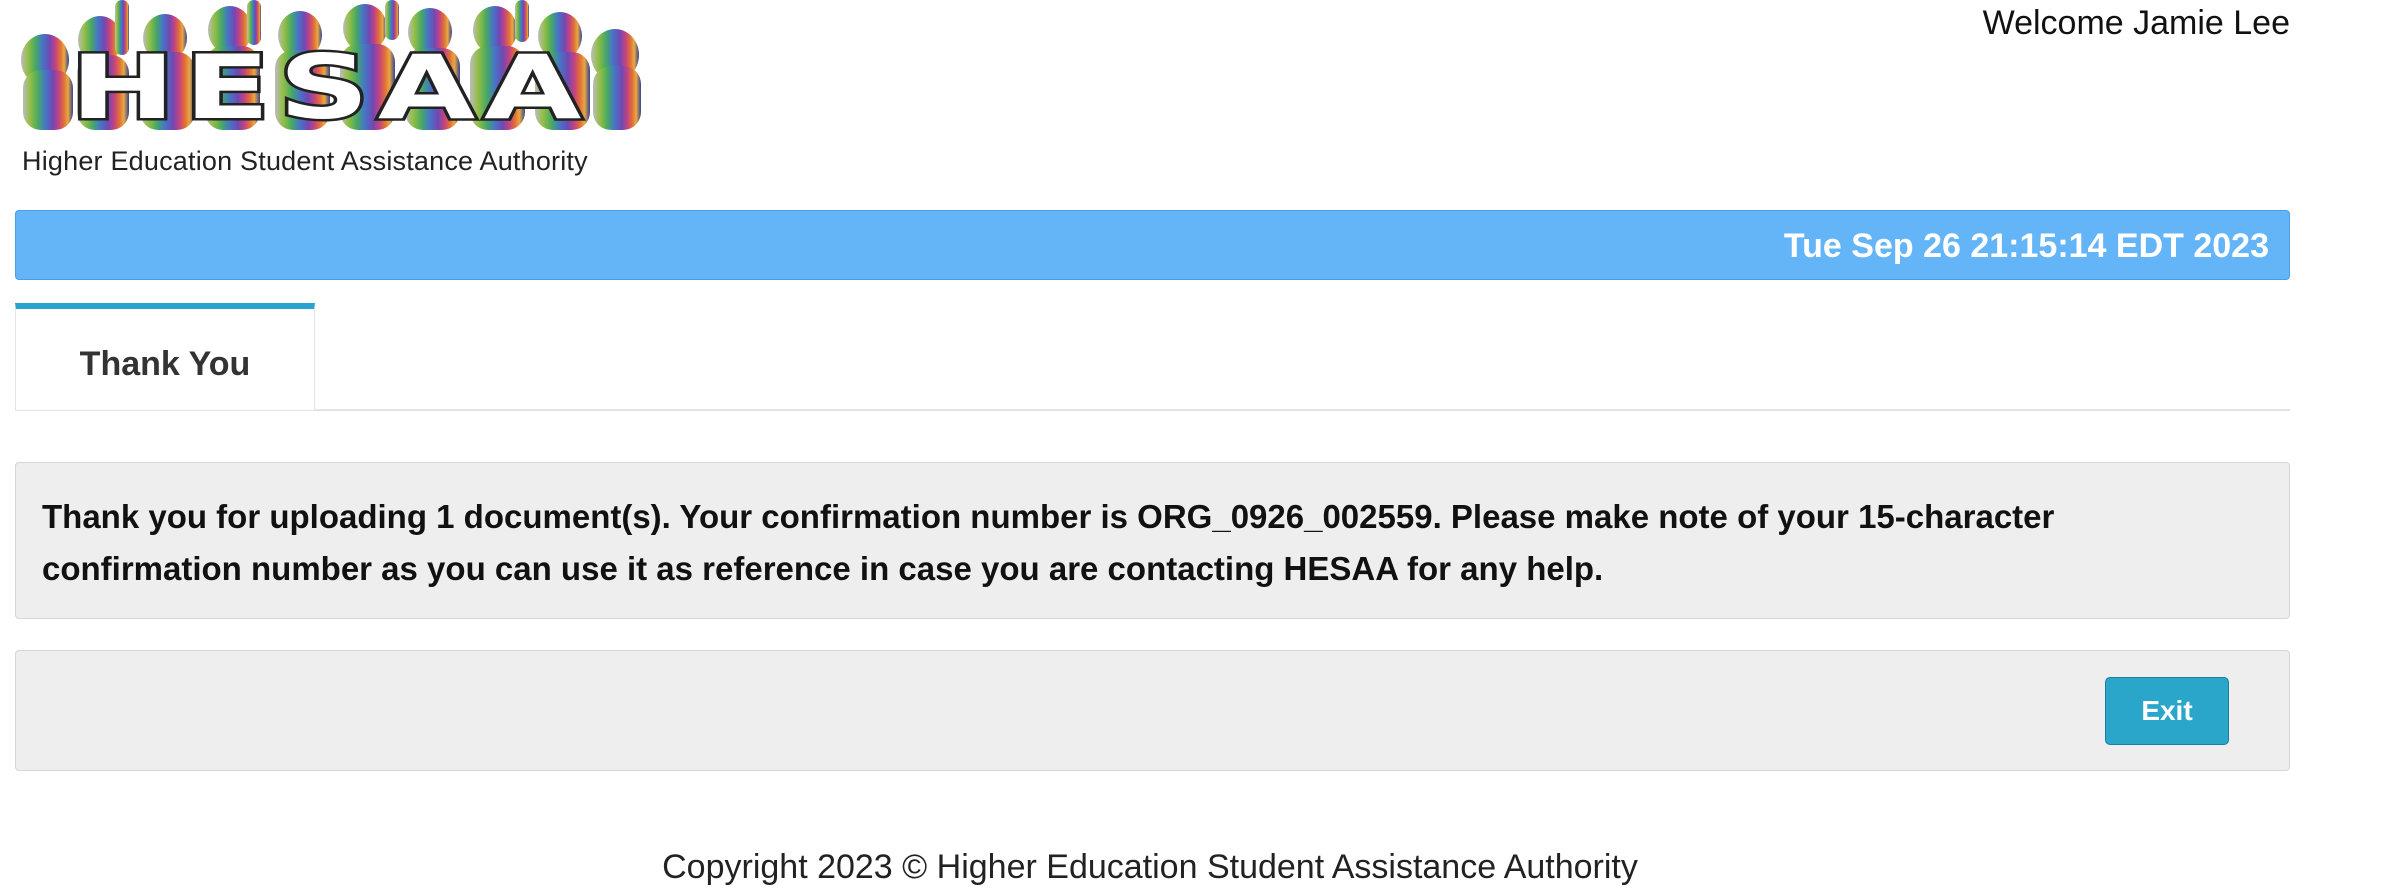  Describe the element at coordinates (1152, 710) in the screenshot. I see `action-panel: Exit` at that location.